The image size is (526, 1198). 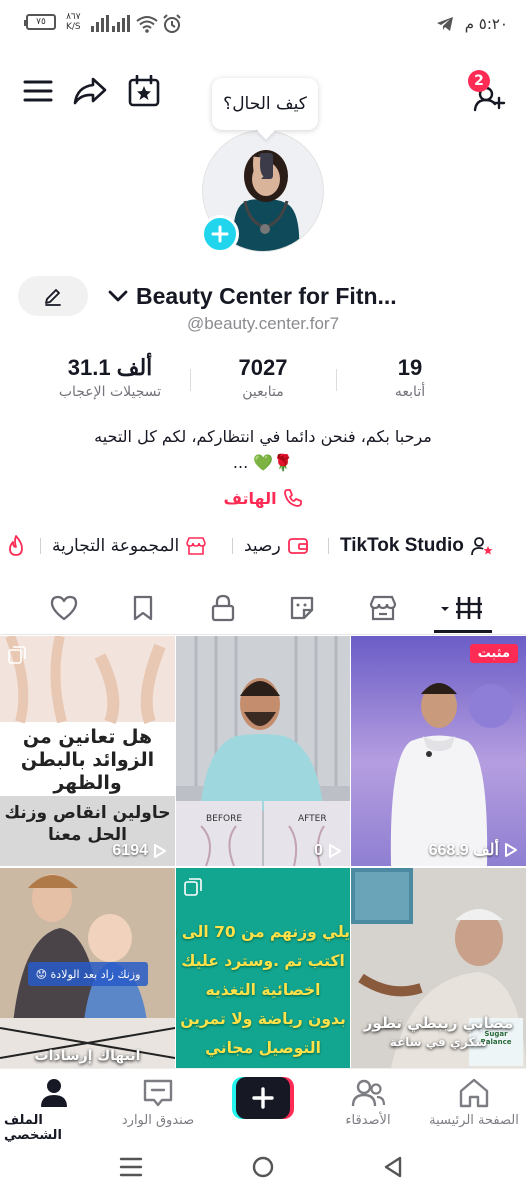 I want to click on followers-stat: 7027 متابعين, so click(x=263, y=377).